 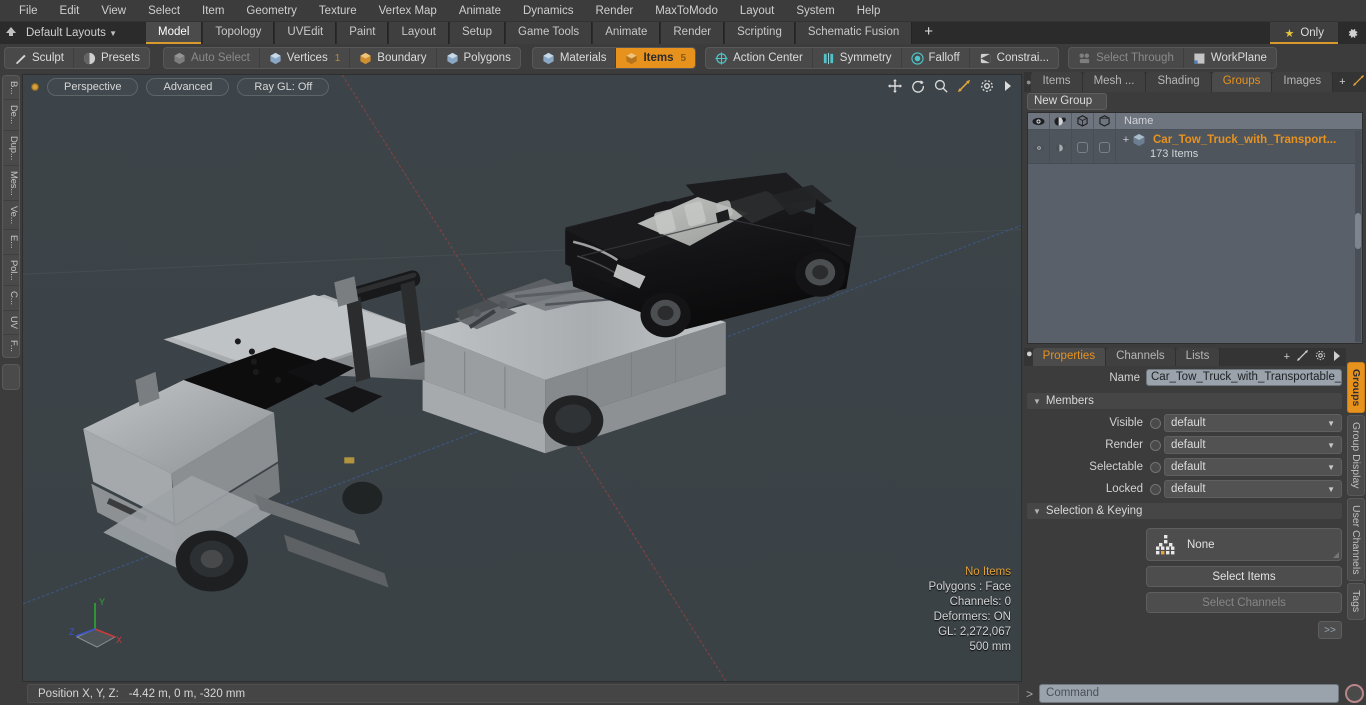 I want to click on tab-properties: Properties, so click(x=1069, y=357).